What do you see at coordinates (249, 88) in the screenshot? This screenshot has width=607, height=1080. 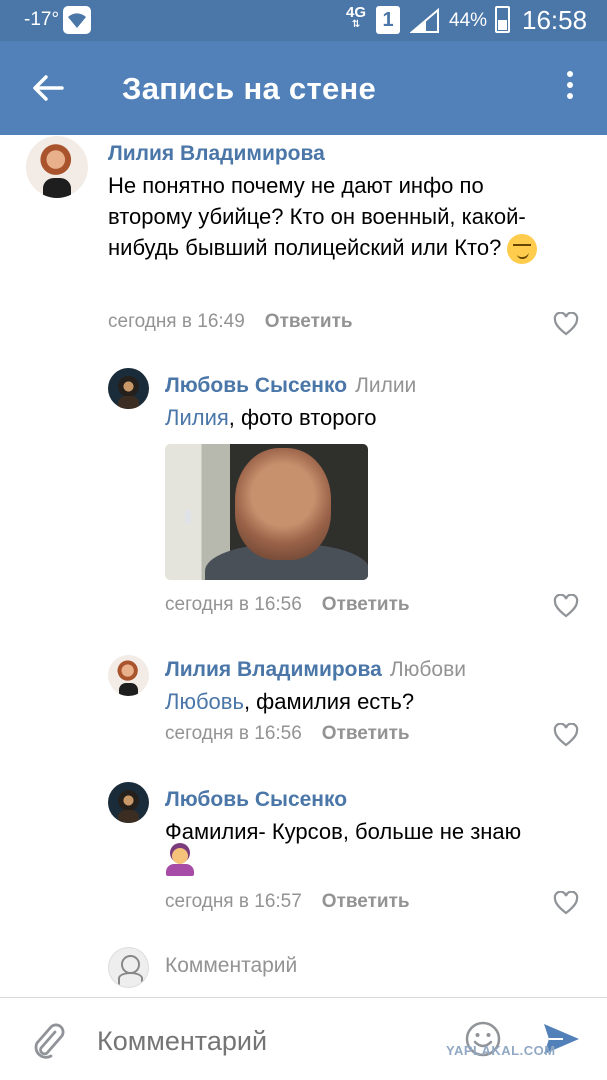 I see `page-title: Запись на стене` at bounding box center [249, 88].